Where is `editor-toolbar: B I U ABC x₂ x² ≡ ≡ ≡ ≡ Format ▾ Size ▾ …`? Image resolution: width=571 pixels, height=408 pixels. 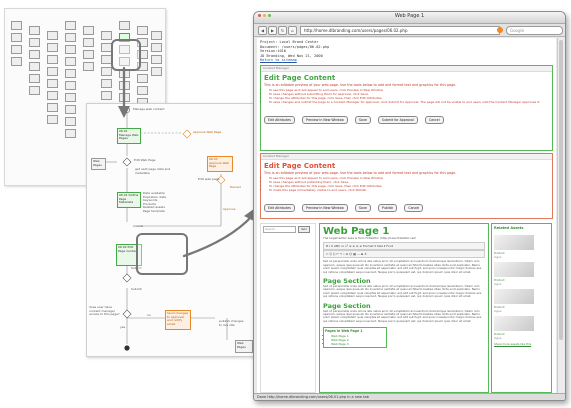
editor-toolbar: B I U ABC x₂ x² ≡ ≡ ≡ ≡ Format ▾ Size ▾ … is located at coordinates (404, 246).